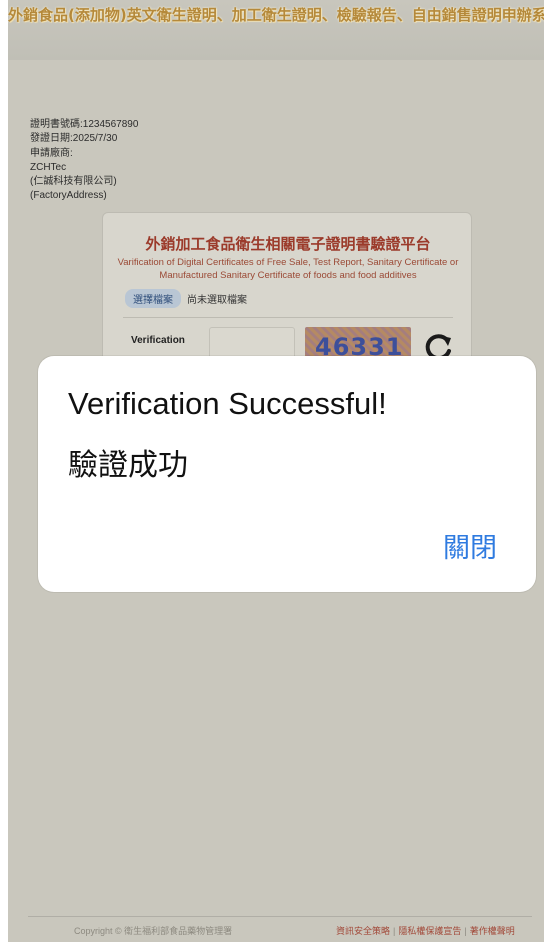 The image size is (552, 942). Describe the element at coordinates (128, 465) in the screenshot. I see `dialog-message-zh: 驗證成功` at that location.